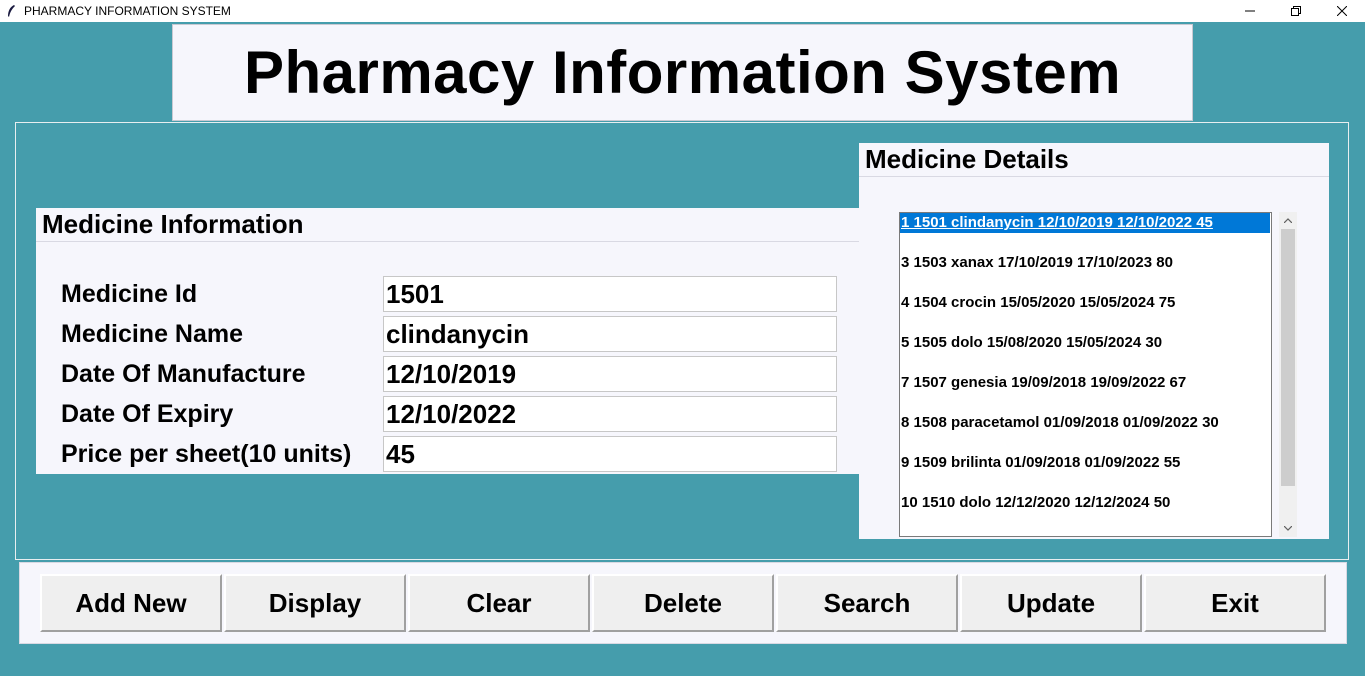  What do you see at coordinates (610, 414) in the screenshot?
I see `expiry-date-input` at bounding box center [610, 414].